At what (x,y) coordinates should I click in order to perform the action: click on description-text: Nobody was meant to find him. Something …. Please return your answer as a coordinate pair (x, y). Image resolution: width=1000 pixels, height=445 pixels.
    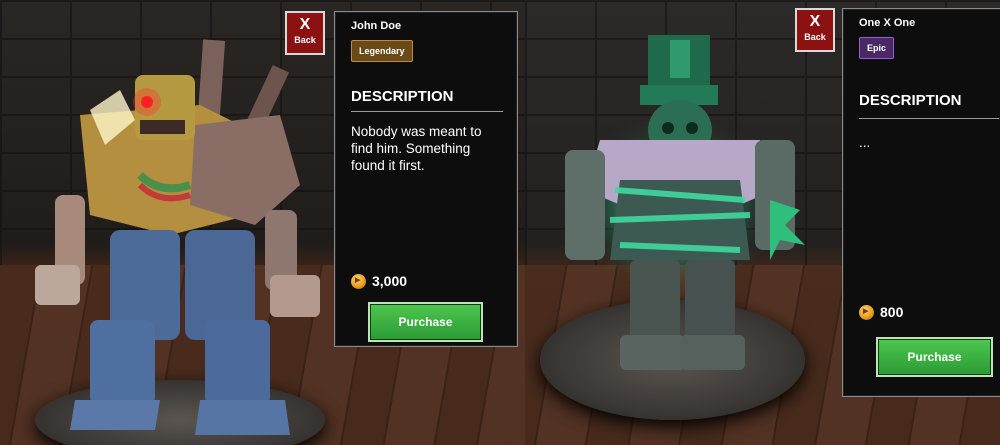
    Looking at the image, I should click on (416, 148).